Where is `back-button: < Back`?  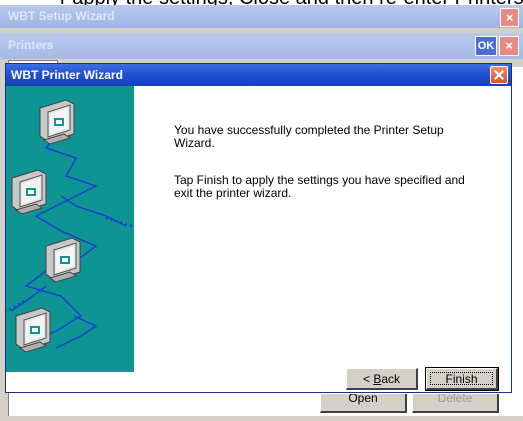 back-button: < Back is located at coordinates (382, 379).